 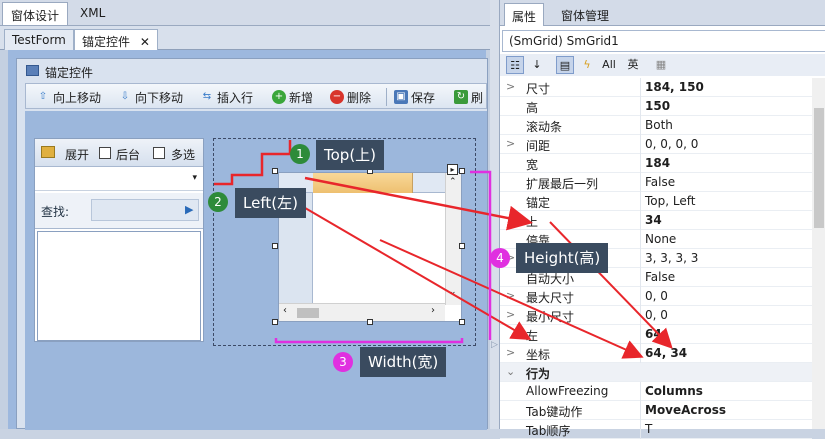 I want to click on left-arrow, so click(x=415, y=272).